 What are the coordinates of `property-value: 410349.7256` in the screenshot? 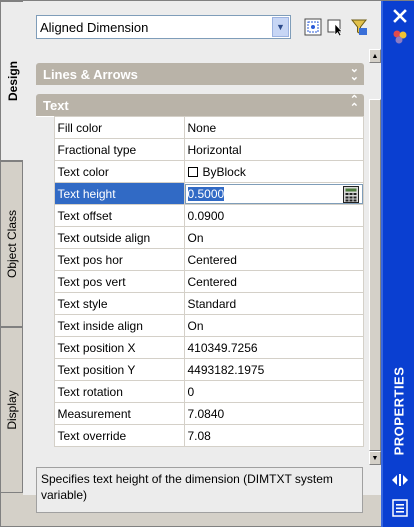 It's located at (273, 347).